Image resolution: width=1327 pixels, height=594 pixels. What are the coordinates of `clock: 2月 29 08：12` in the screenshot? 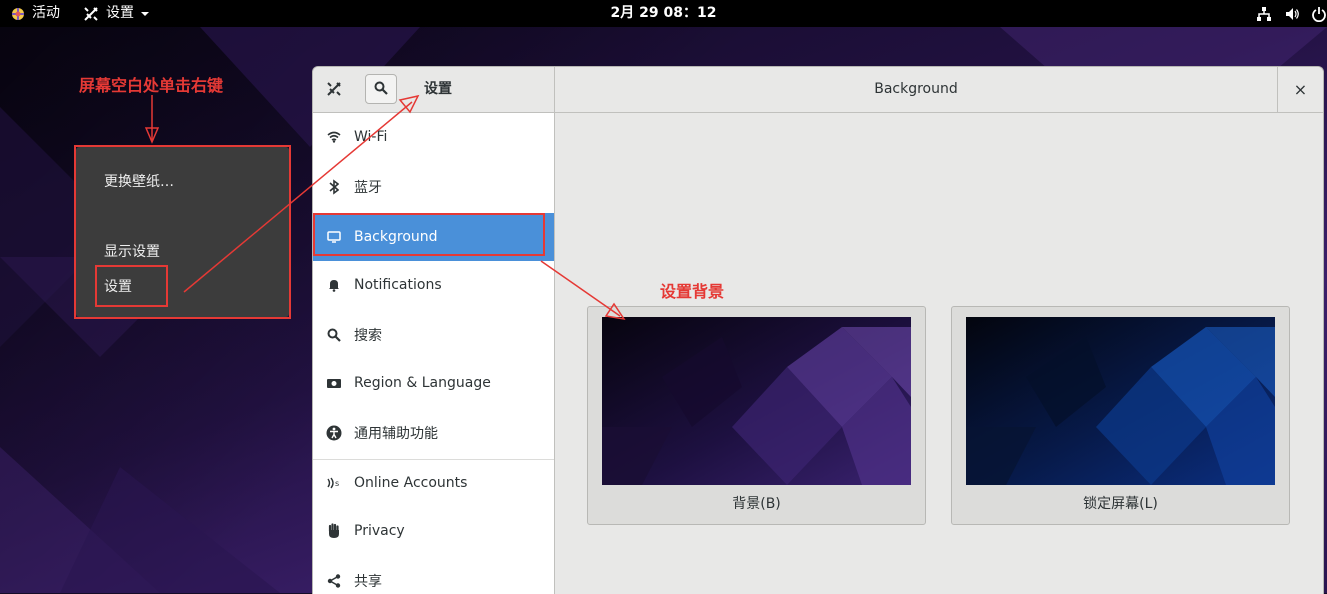 It's located at (663, 13).